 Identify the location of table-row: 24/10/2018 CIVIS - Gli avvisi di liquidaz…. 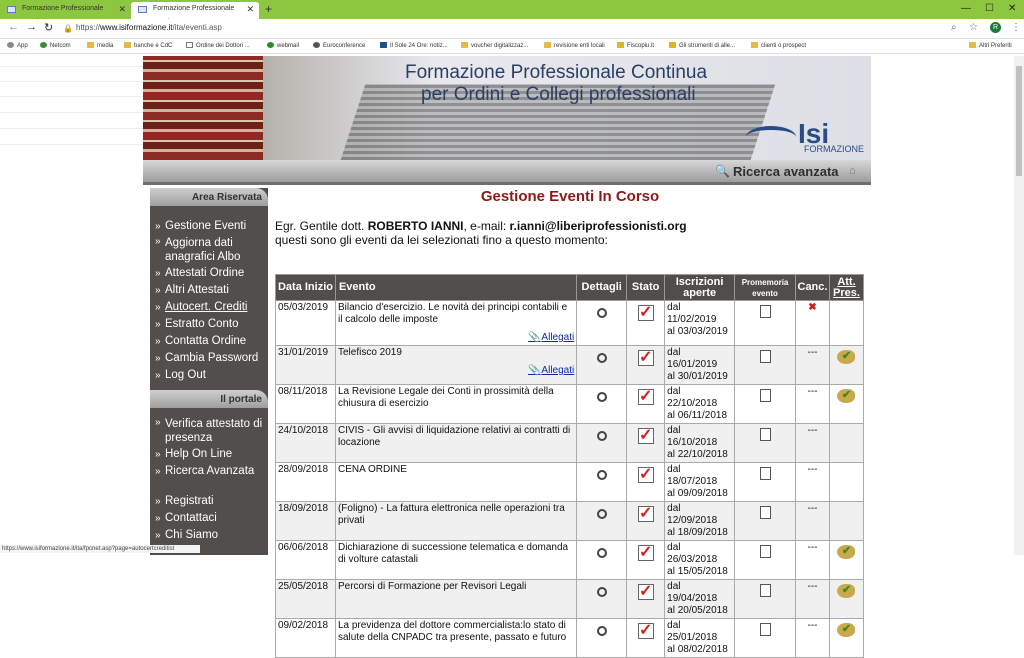
(570, 443).